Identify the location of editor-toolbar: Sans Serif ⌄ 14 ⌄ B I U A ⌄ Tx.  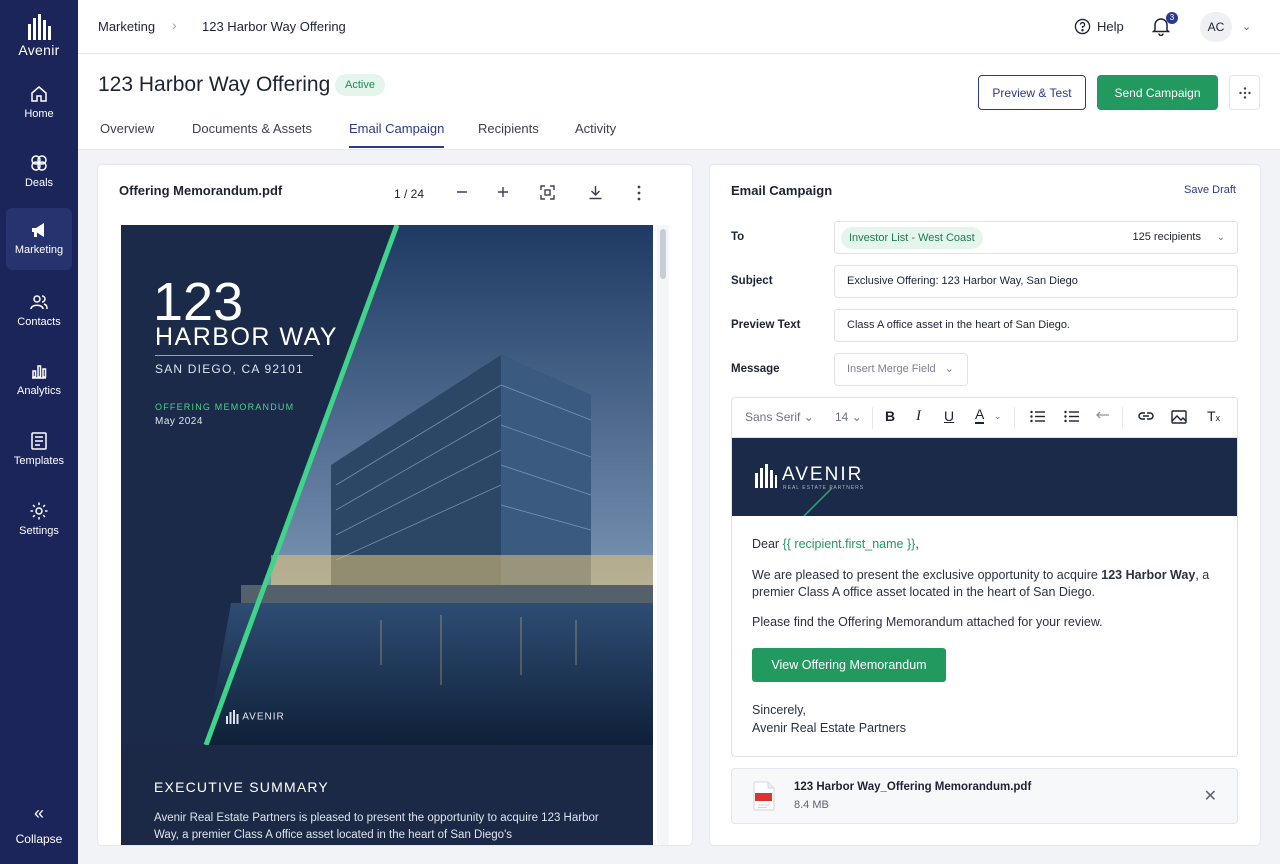
(984, 417).